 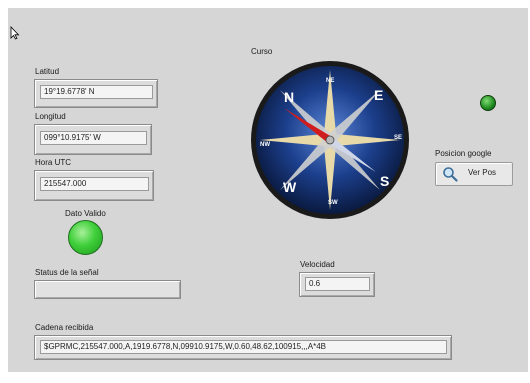 I want to click on ver-pos-button: Ver Pos, so click(x=474, y=174).